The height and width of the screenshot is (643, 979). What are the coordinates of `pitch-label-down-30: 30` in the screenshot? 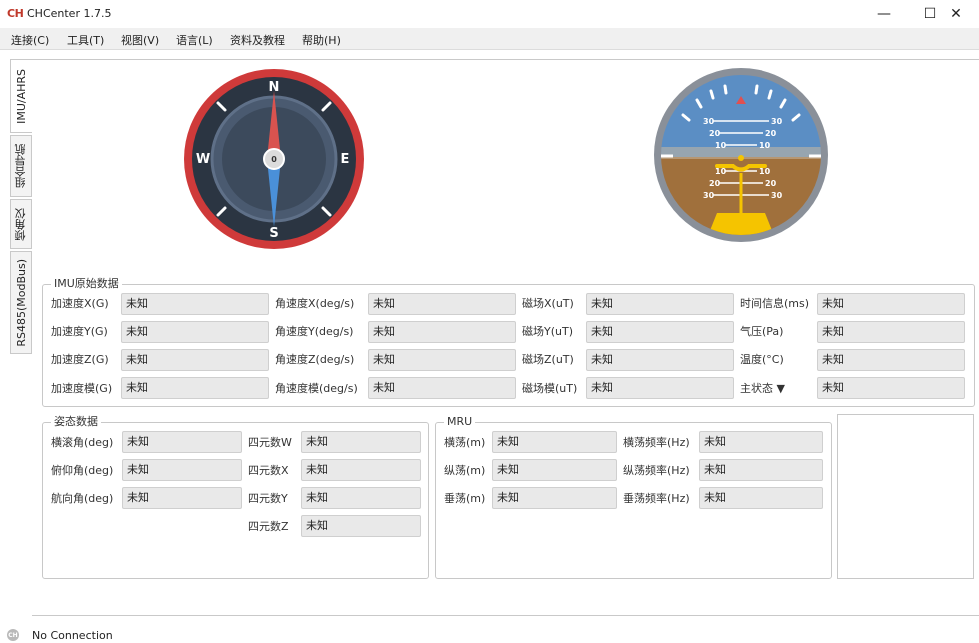 It's located at (709, 195).